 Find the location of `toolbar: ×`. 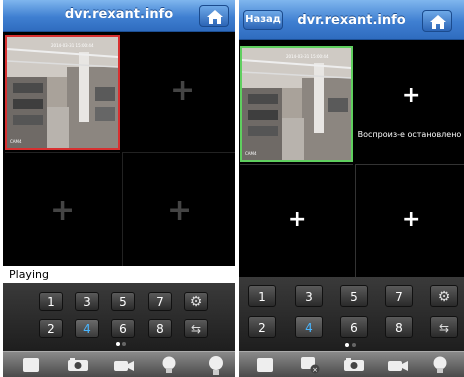

toolbar: × is located at coordinates (351, 364).